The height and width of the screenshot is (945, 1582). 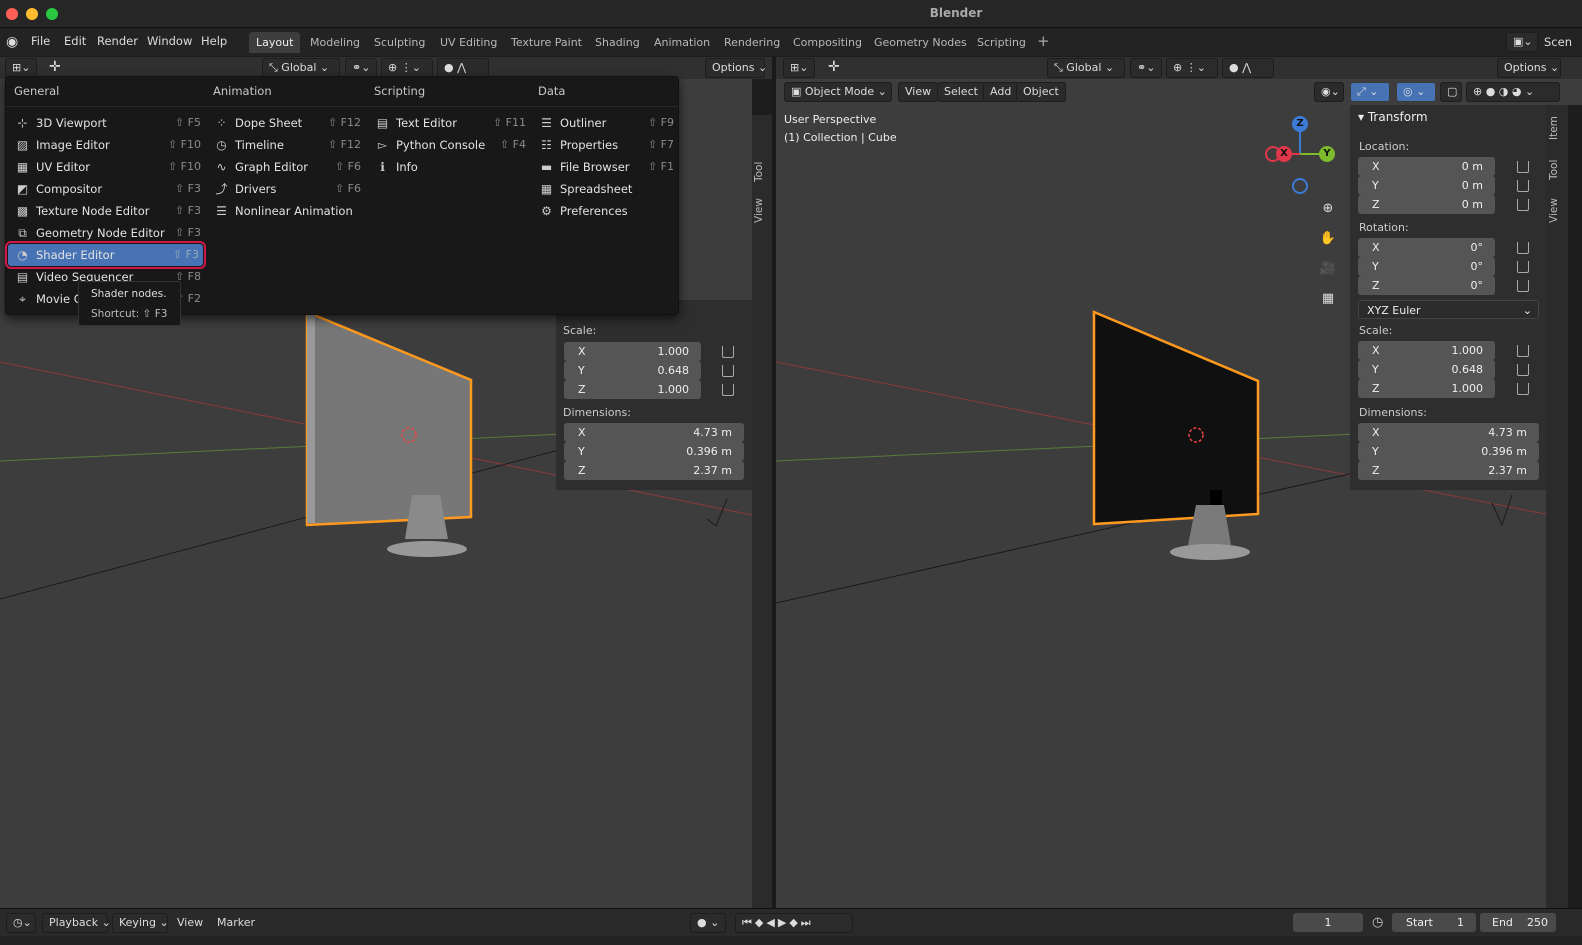 I want to click on current-frame-field: 1, so click(x=1328, y=922).